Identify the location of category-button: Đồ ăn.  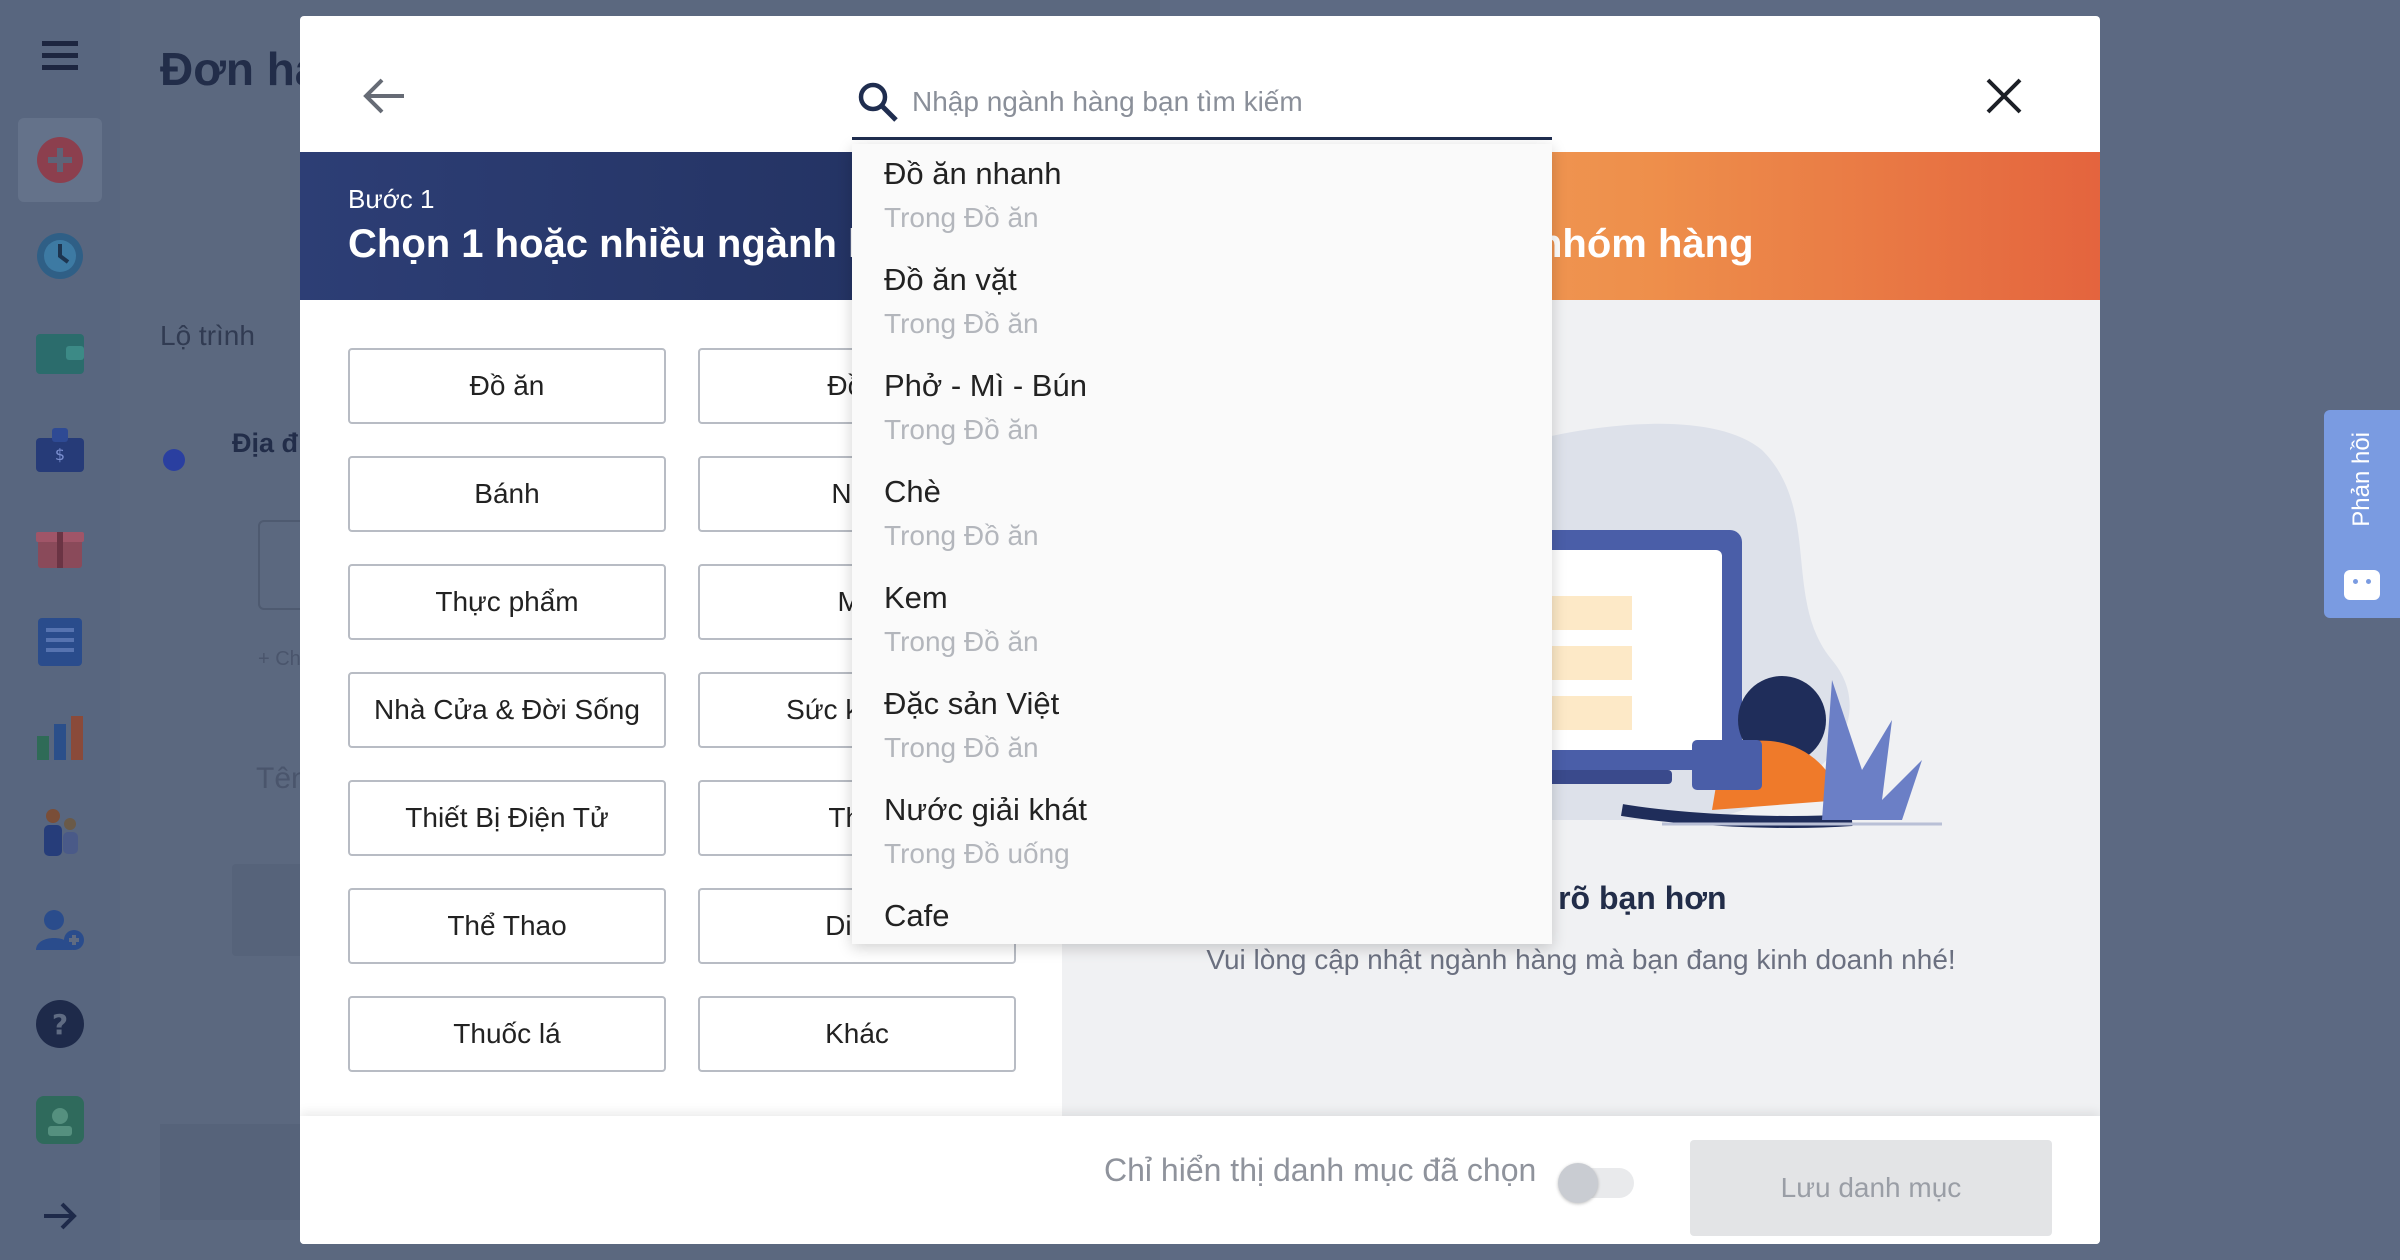
(507, 386).